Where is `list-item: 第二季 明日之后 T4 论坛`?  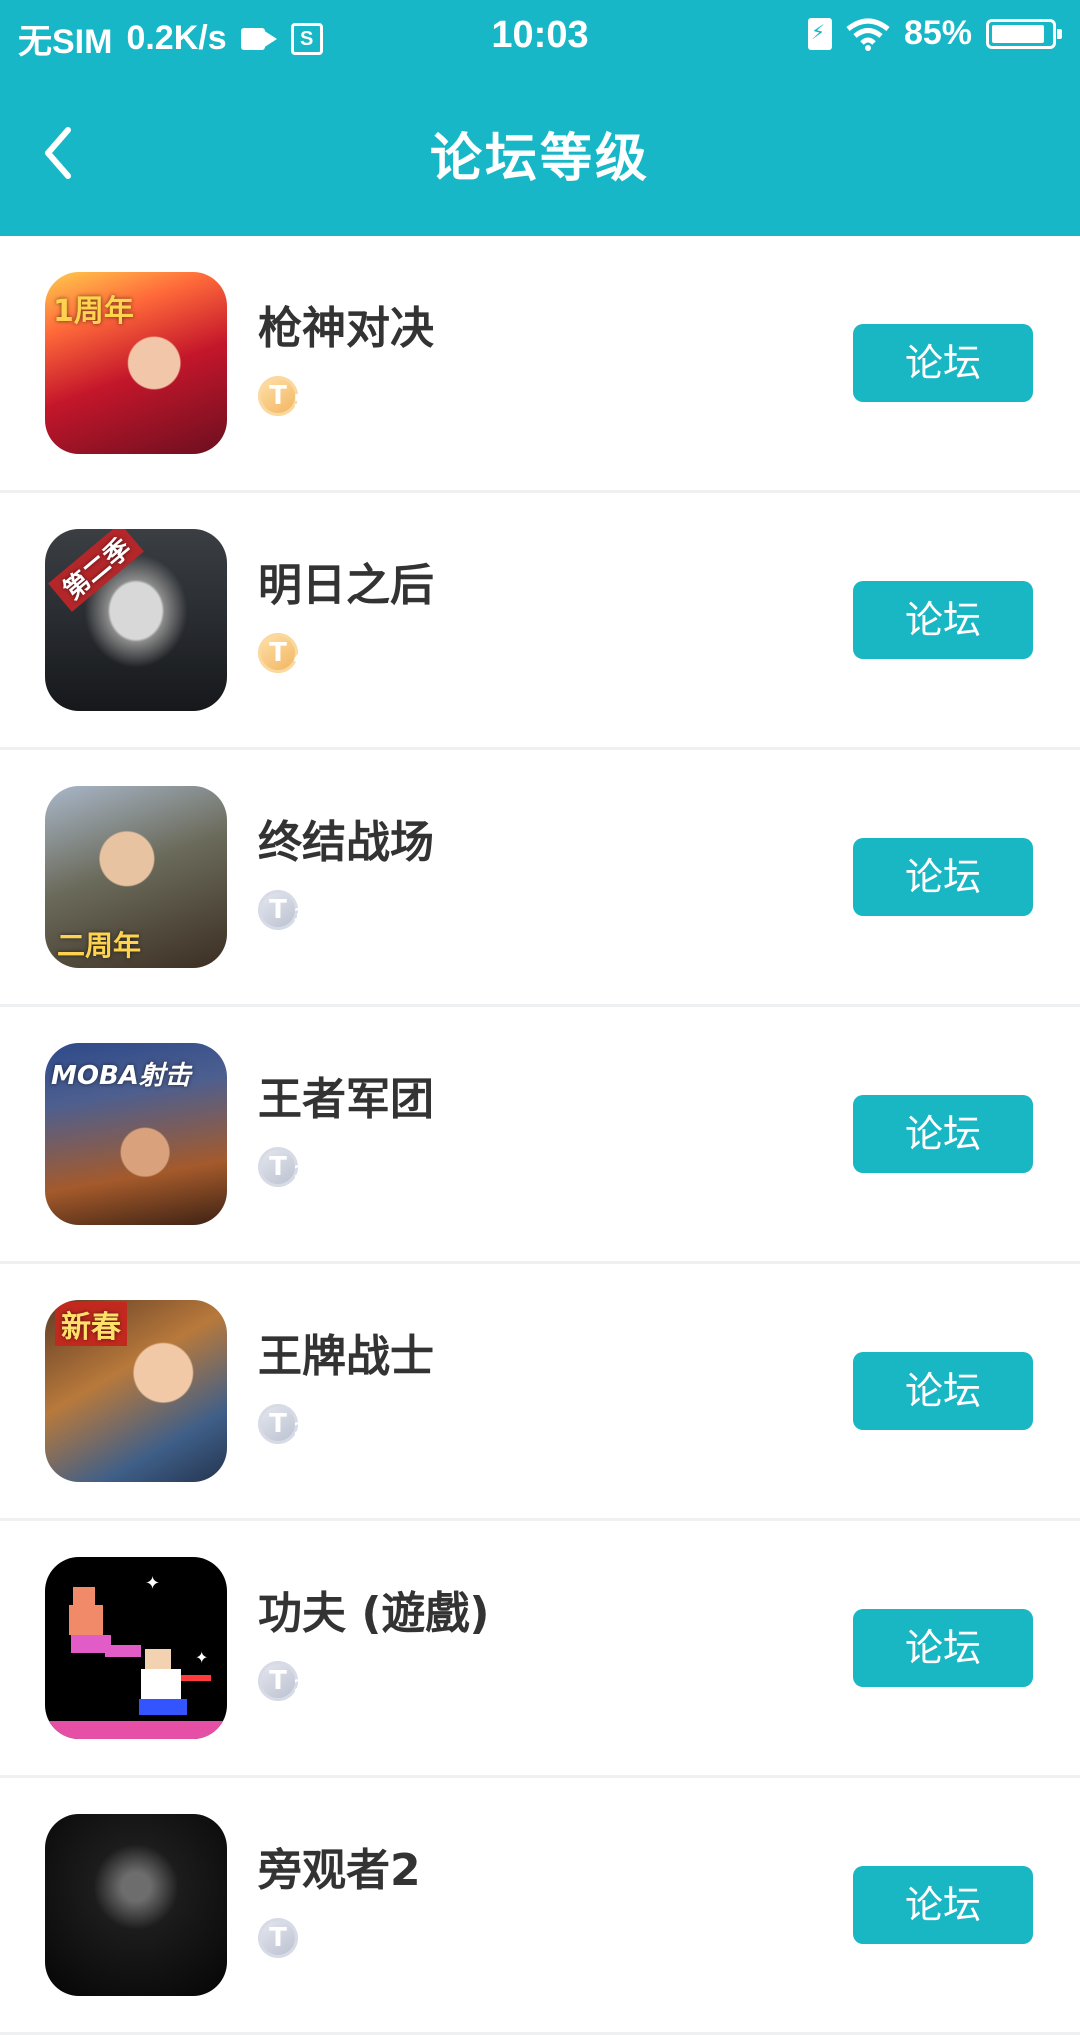 list-item: 第二季 明日之后 T4 论坛 is located at coordinates (540, 621).